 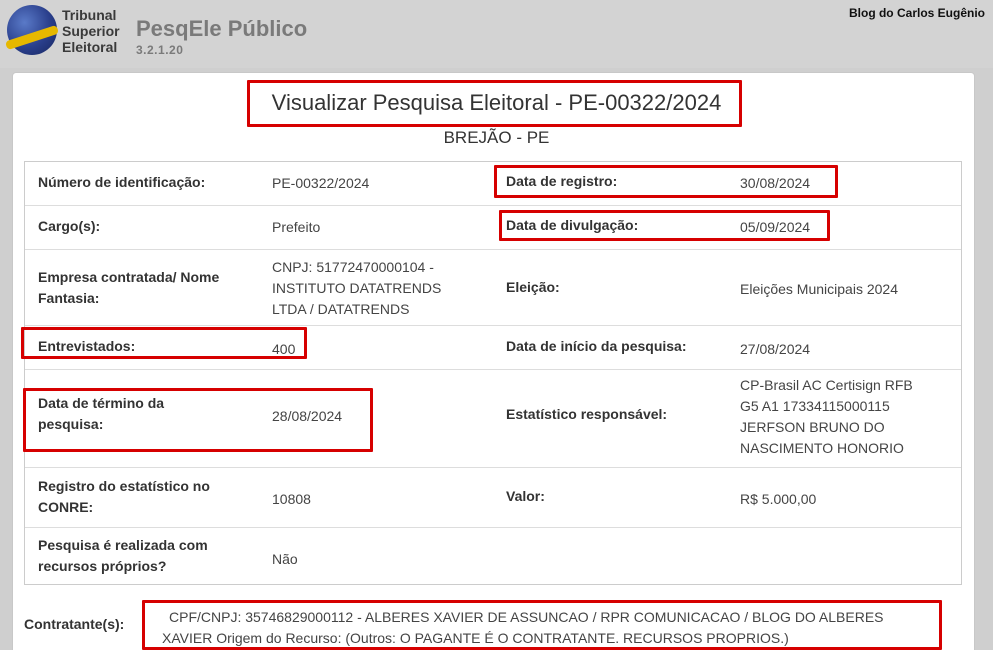 What do you see at coordinates (775, 227) in the screenshot?
I see `data-divulgacao-value: 05/09/2024` at bounding box center [775, 227].